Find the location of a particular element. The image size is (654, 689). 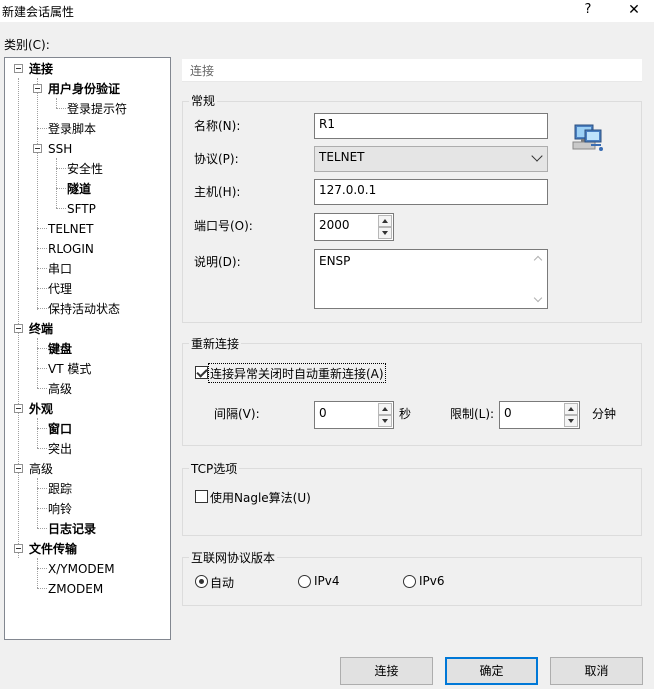

limit-spin-down-button is located at coordinates (571, 421).